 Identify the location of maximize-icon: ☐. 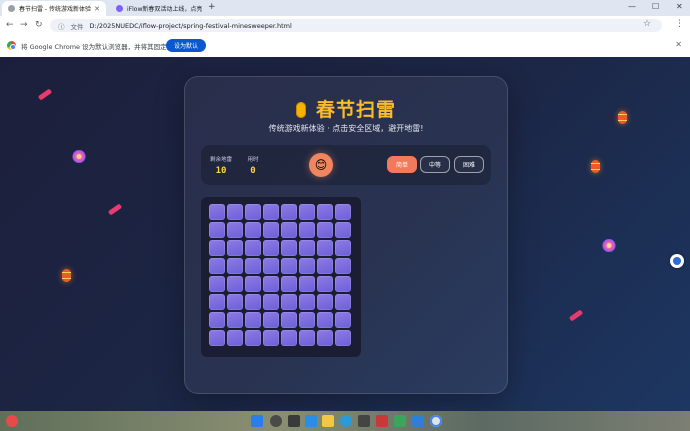
(655, 6).